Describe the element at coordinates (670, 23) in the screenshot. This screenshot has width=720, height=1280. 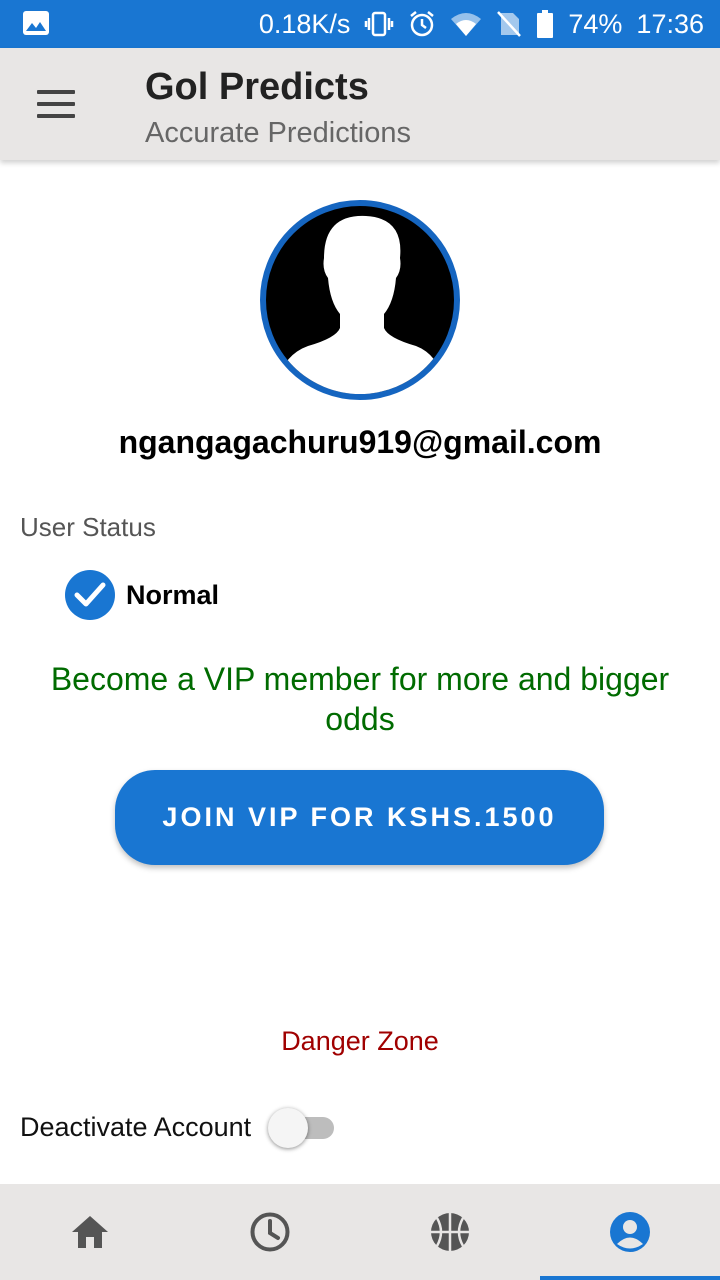
I see `clock-time: 17:36` at that location.